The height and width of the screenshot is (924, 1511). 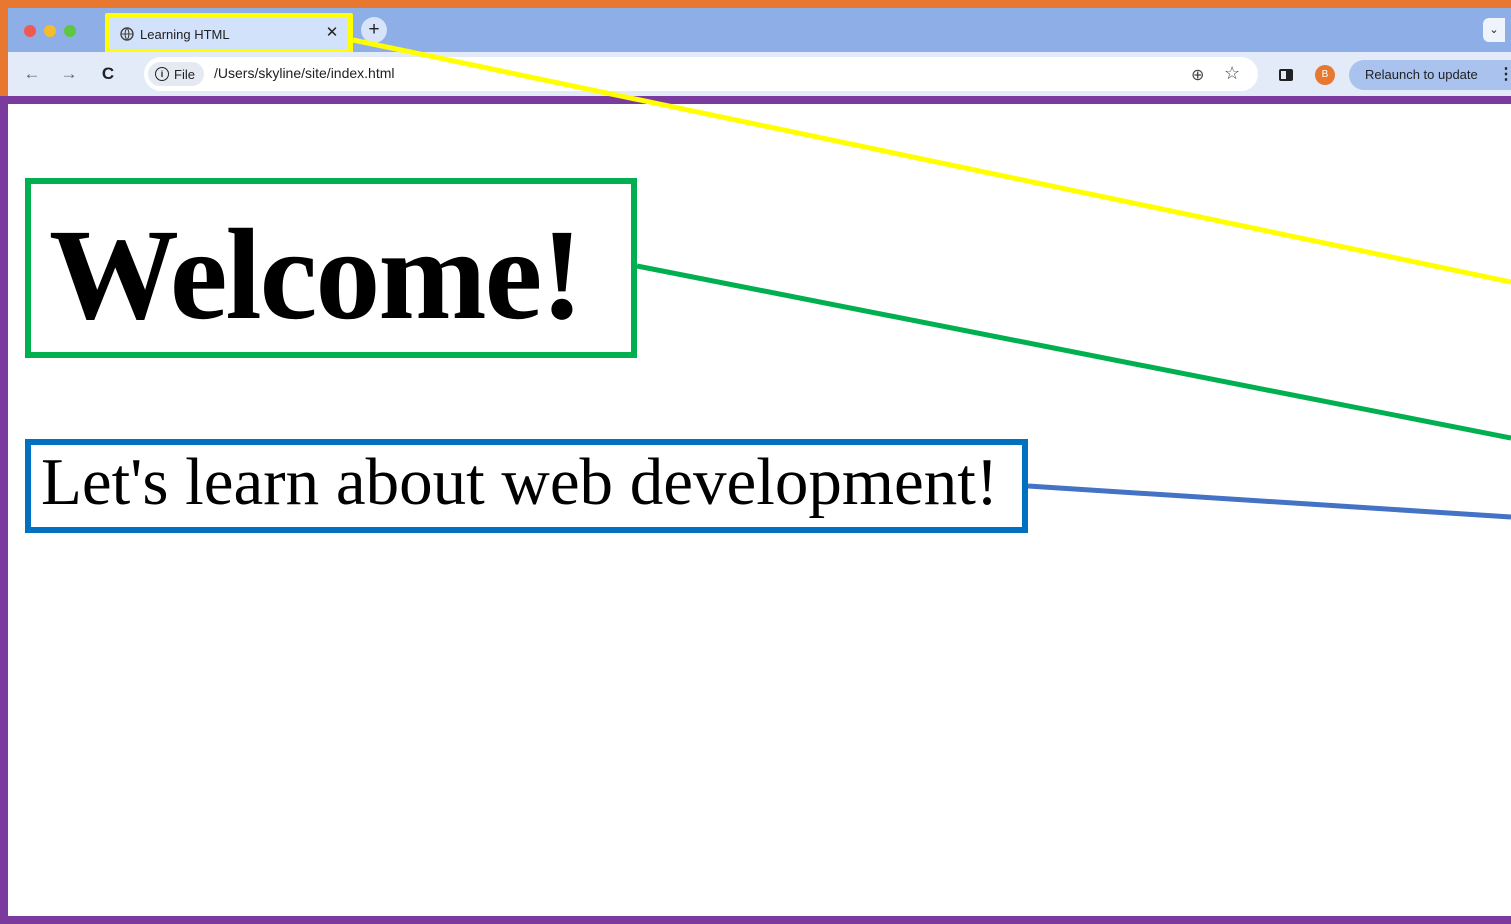 I want to click on maximize-window-button, so click(x=70, y=31).